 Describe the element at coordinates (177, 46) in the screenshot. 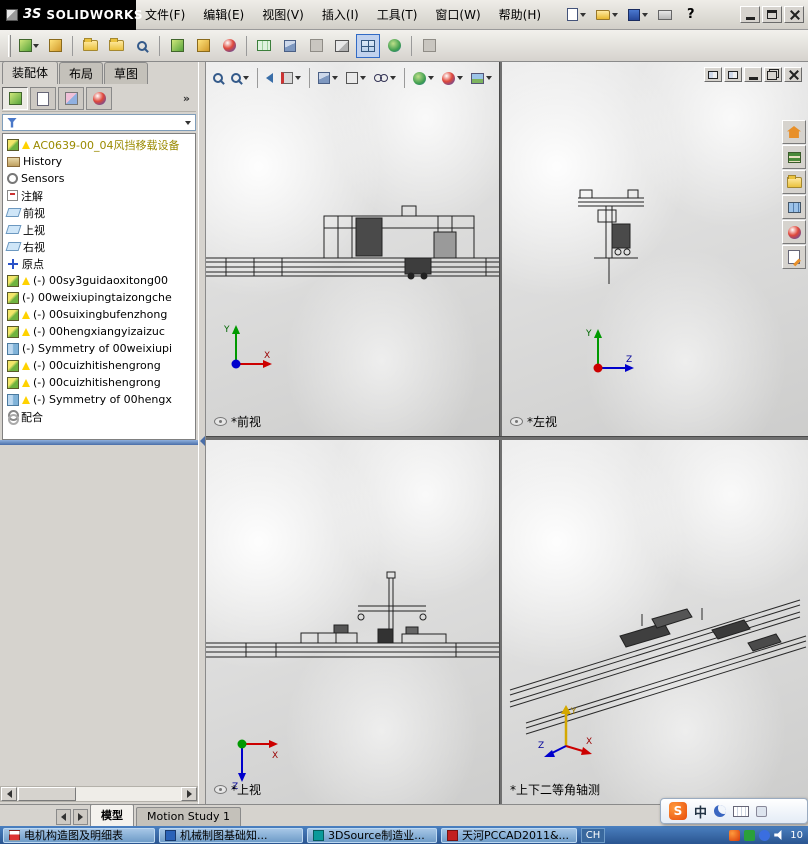

I see `show-hidden-components-button` at that location.